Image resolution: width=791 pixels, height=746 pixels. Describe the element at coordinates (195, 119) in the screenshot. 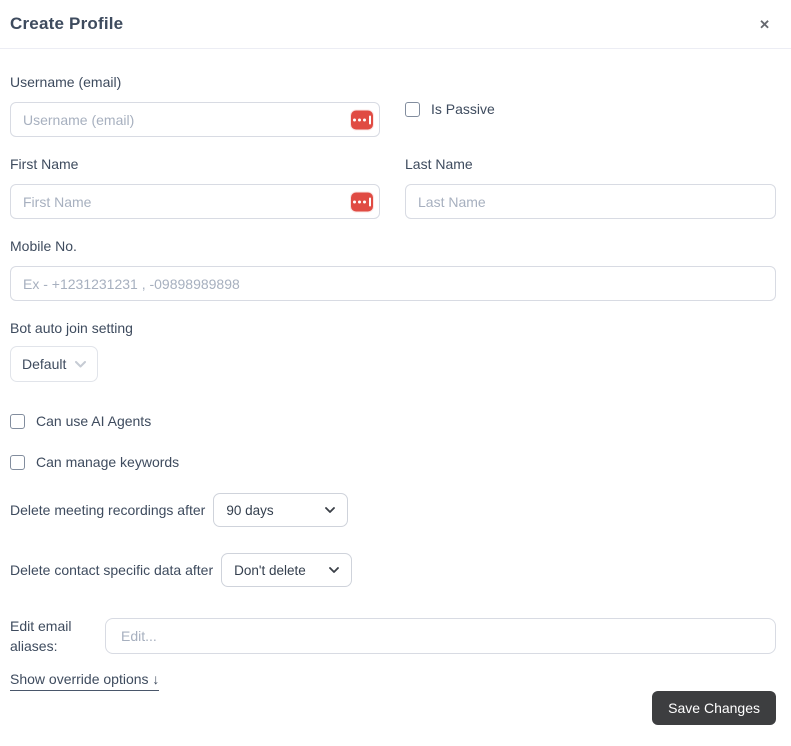

I see `username-input` at that location.